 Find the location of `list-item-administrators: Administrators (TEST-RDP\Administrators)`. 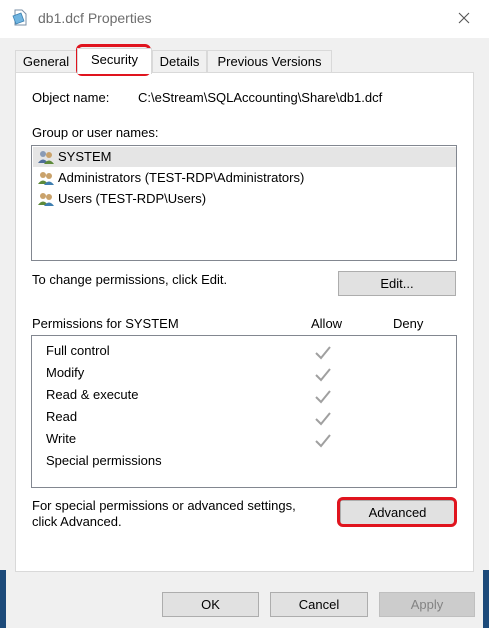

list-item-administrators: Administrators (TEST-RDP\Administrators) is located at coordinates (170, 178).